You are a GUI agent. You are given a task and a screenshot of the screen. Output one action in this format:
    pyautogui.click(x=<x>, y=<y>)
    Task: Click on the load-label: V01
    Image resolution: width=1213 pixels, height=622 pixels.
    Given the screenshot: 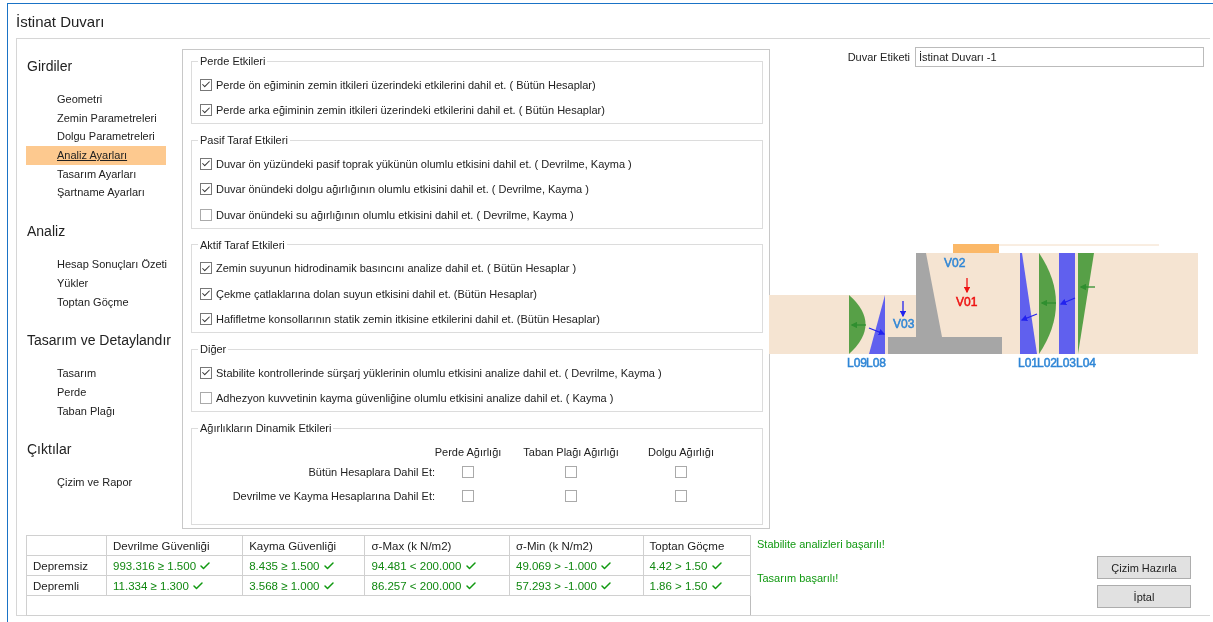 What is the action you would take?
    pyautogui.click(x=967, y=302)
    